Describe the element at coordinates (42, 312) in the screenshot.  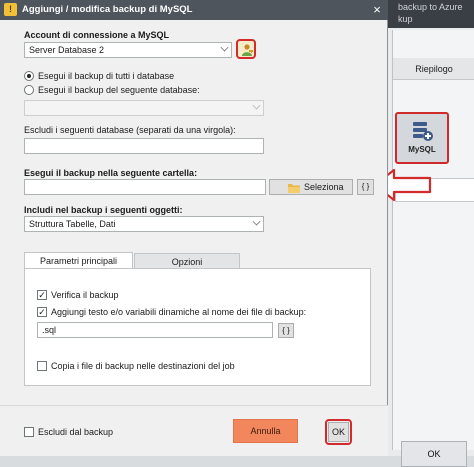
I see `append-text-checkbox: ✓` at that location.